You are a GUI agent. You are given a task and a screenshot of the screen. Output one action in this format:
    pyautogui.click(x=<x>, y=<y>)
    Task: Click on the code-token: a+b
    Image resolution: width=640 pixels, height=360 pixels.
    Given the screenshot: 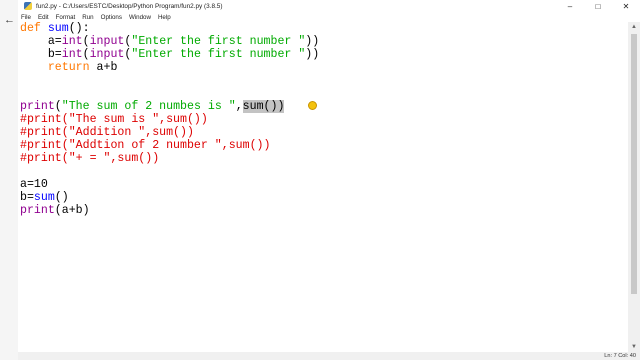 What is the action you would take?
    pyautogui.click(x=103, y=67)
    